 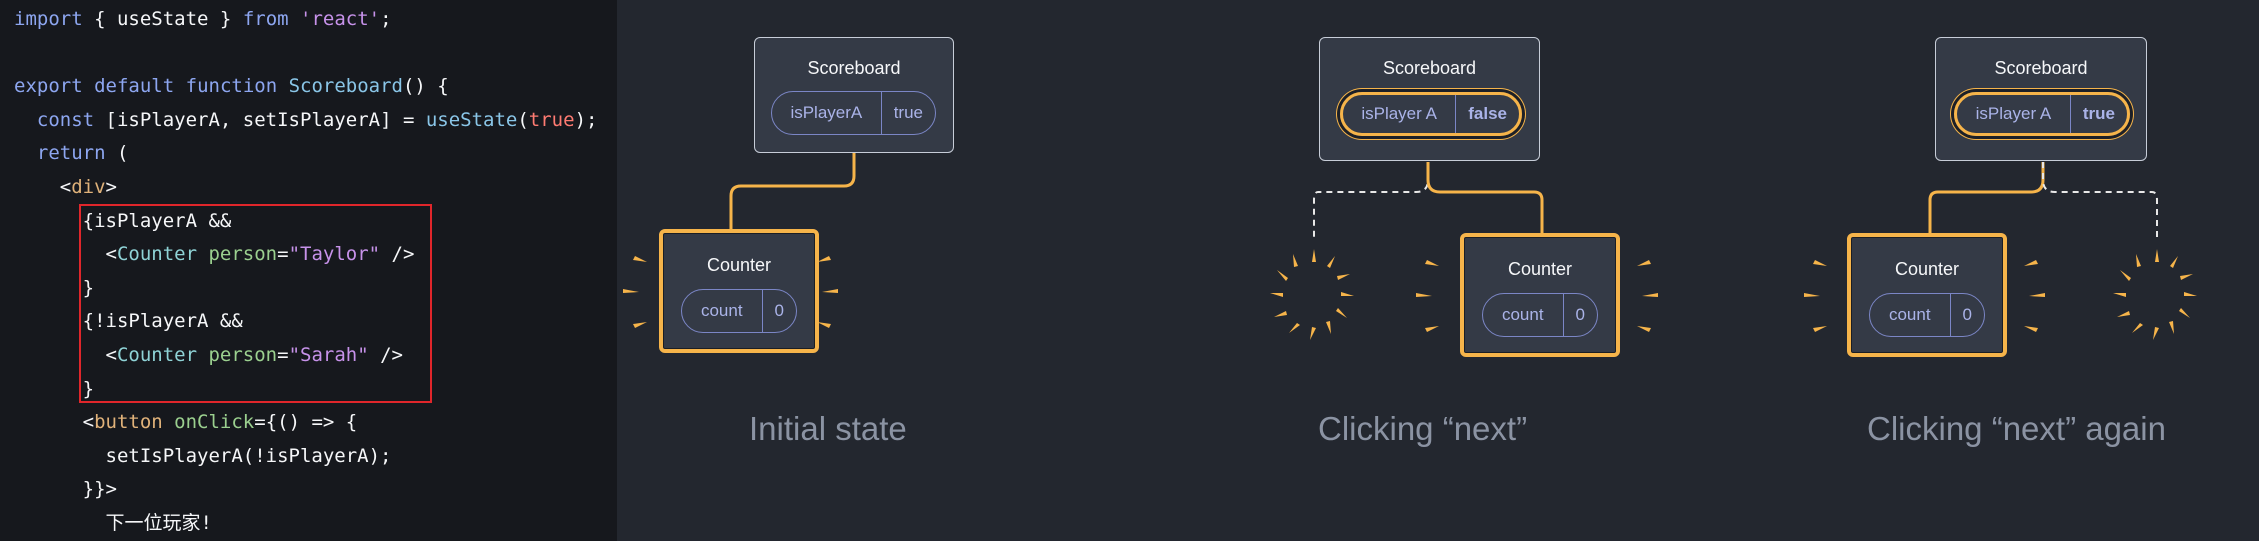 I want to click on code-token: 下一位玩家!, so click(x=113, y=523).